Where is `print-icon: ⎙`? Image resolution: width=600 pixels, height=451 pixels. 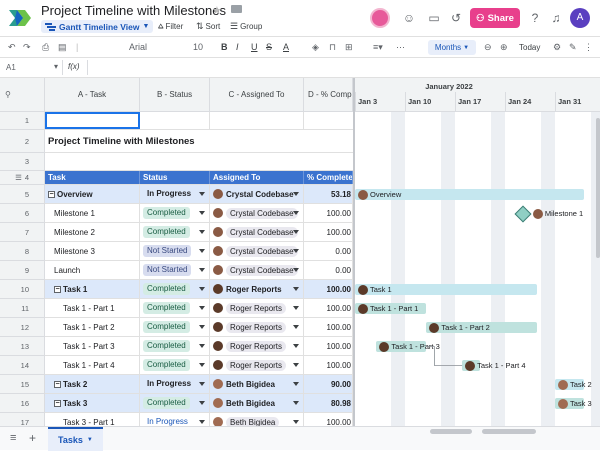
print-icon: ⎙ is located at coordinates (45, 47).